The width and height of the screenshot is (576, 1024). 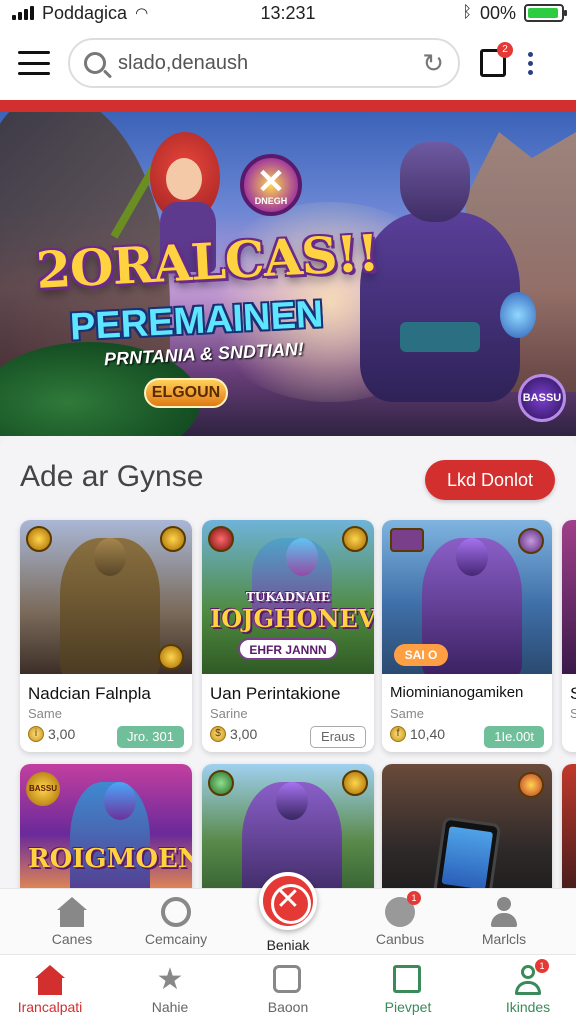 I want to click on castle-icon, so click(x=407, y=540).